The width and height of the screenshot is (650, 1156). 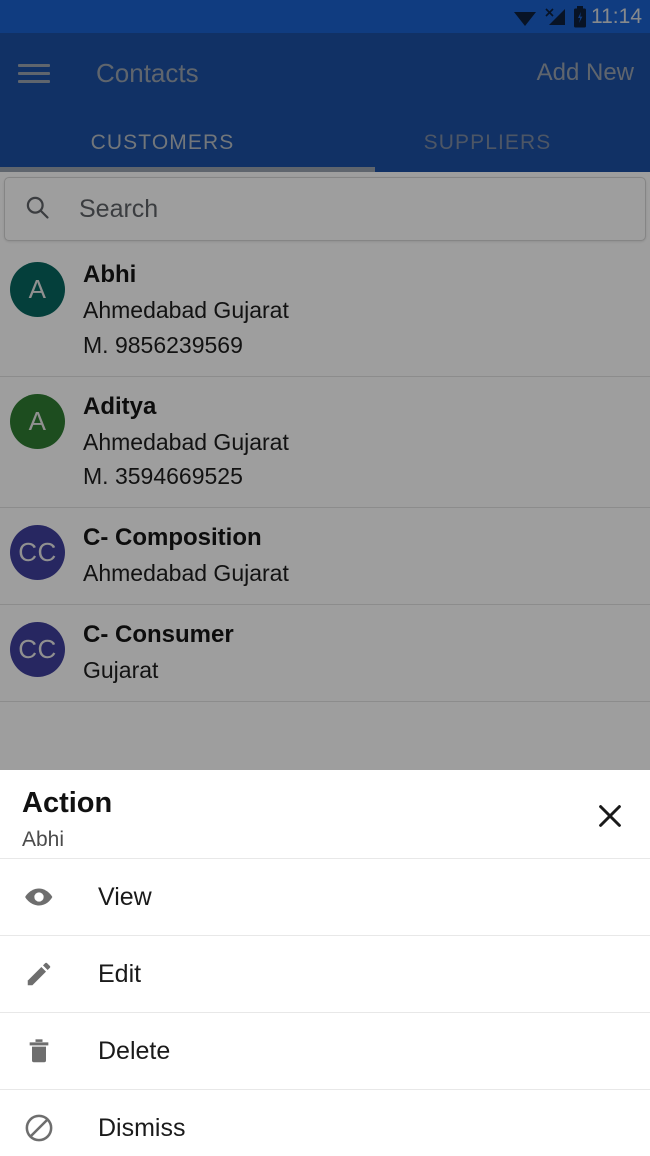 What do you see at coordinates (325, 1122) in the screenshot?
I see `action-item-dismiss: Dismiss` at bounding box center [325, 1122].